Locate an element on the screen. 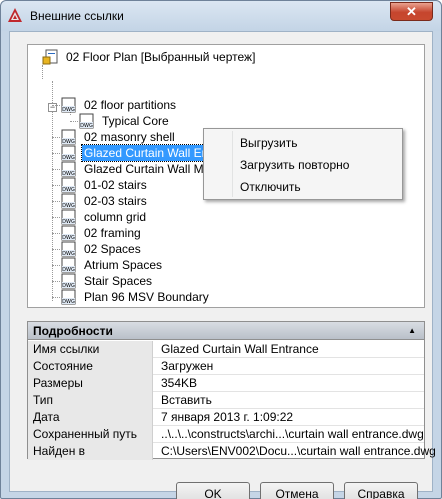 This screenshot has width=442, height=499. details-row-size: Размеры 354KB is located at coordinates (226, 383).